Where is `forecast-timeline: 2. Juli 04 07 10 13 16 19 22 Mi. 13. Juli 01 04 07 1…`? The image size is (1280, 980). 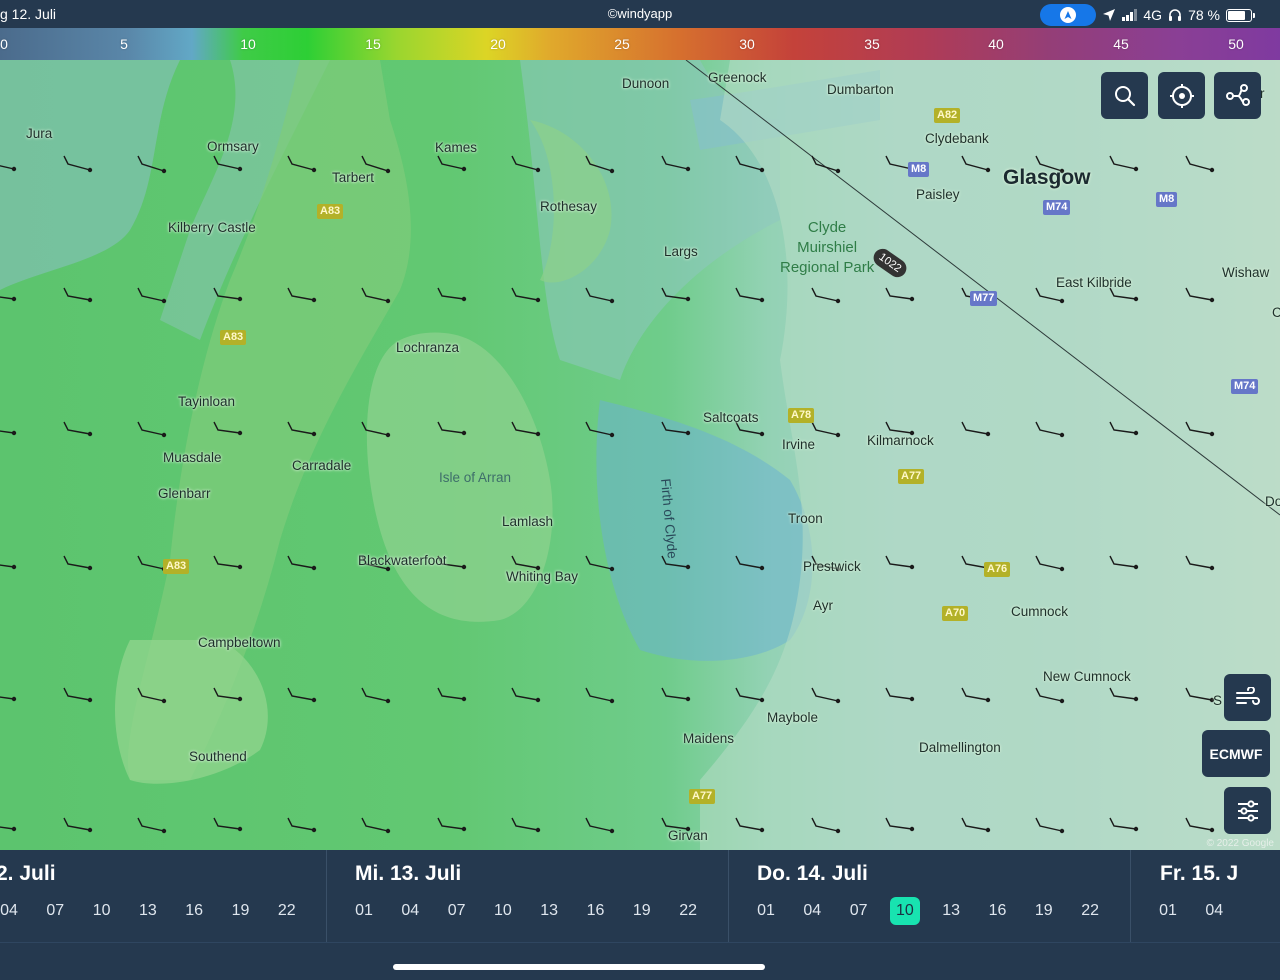
forecast-timeline: 2. Juli 04 07 10 13 16 19 22 Mi. 13. Juli 01 04 07 1… is located at coordinates (640, 915).